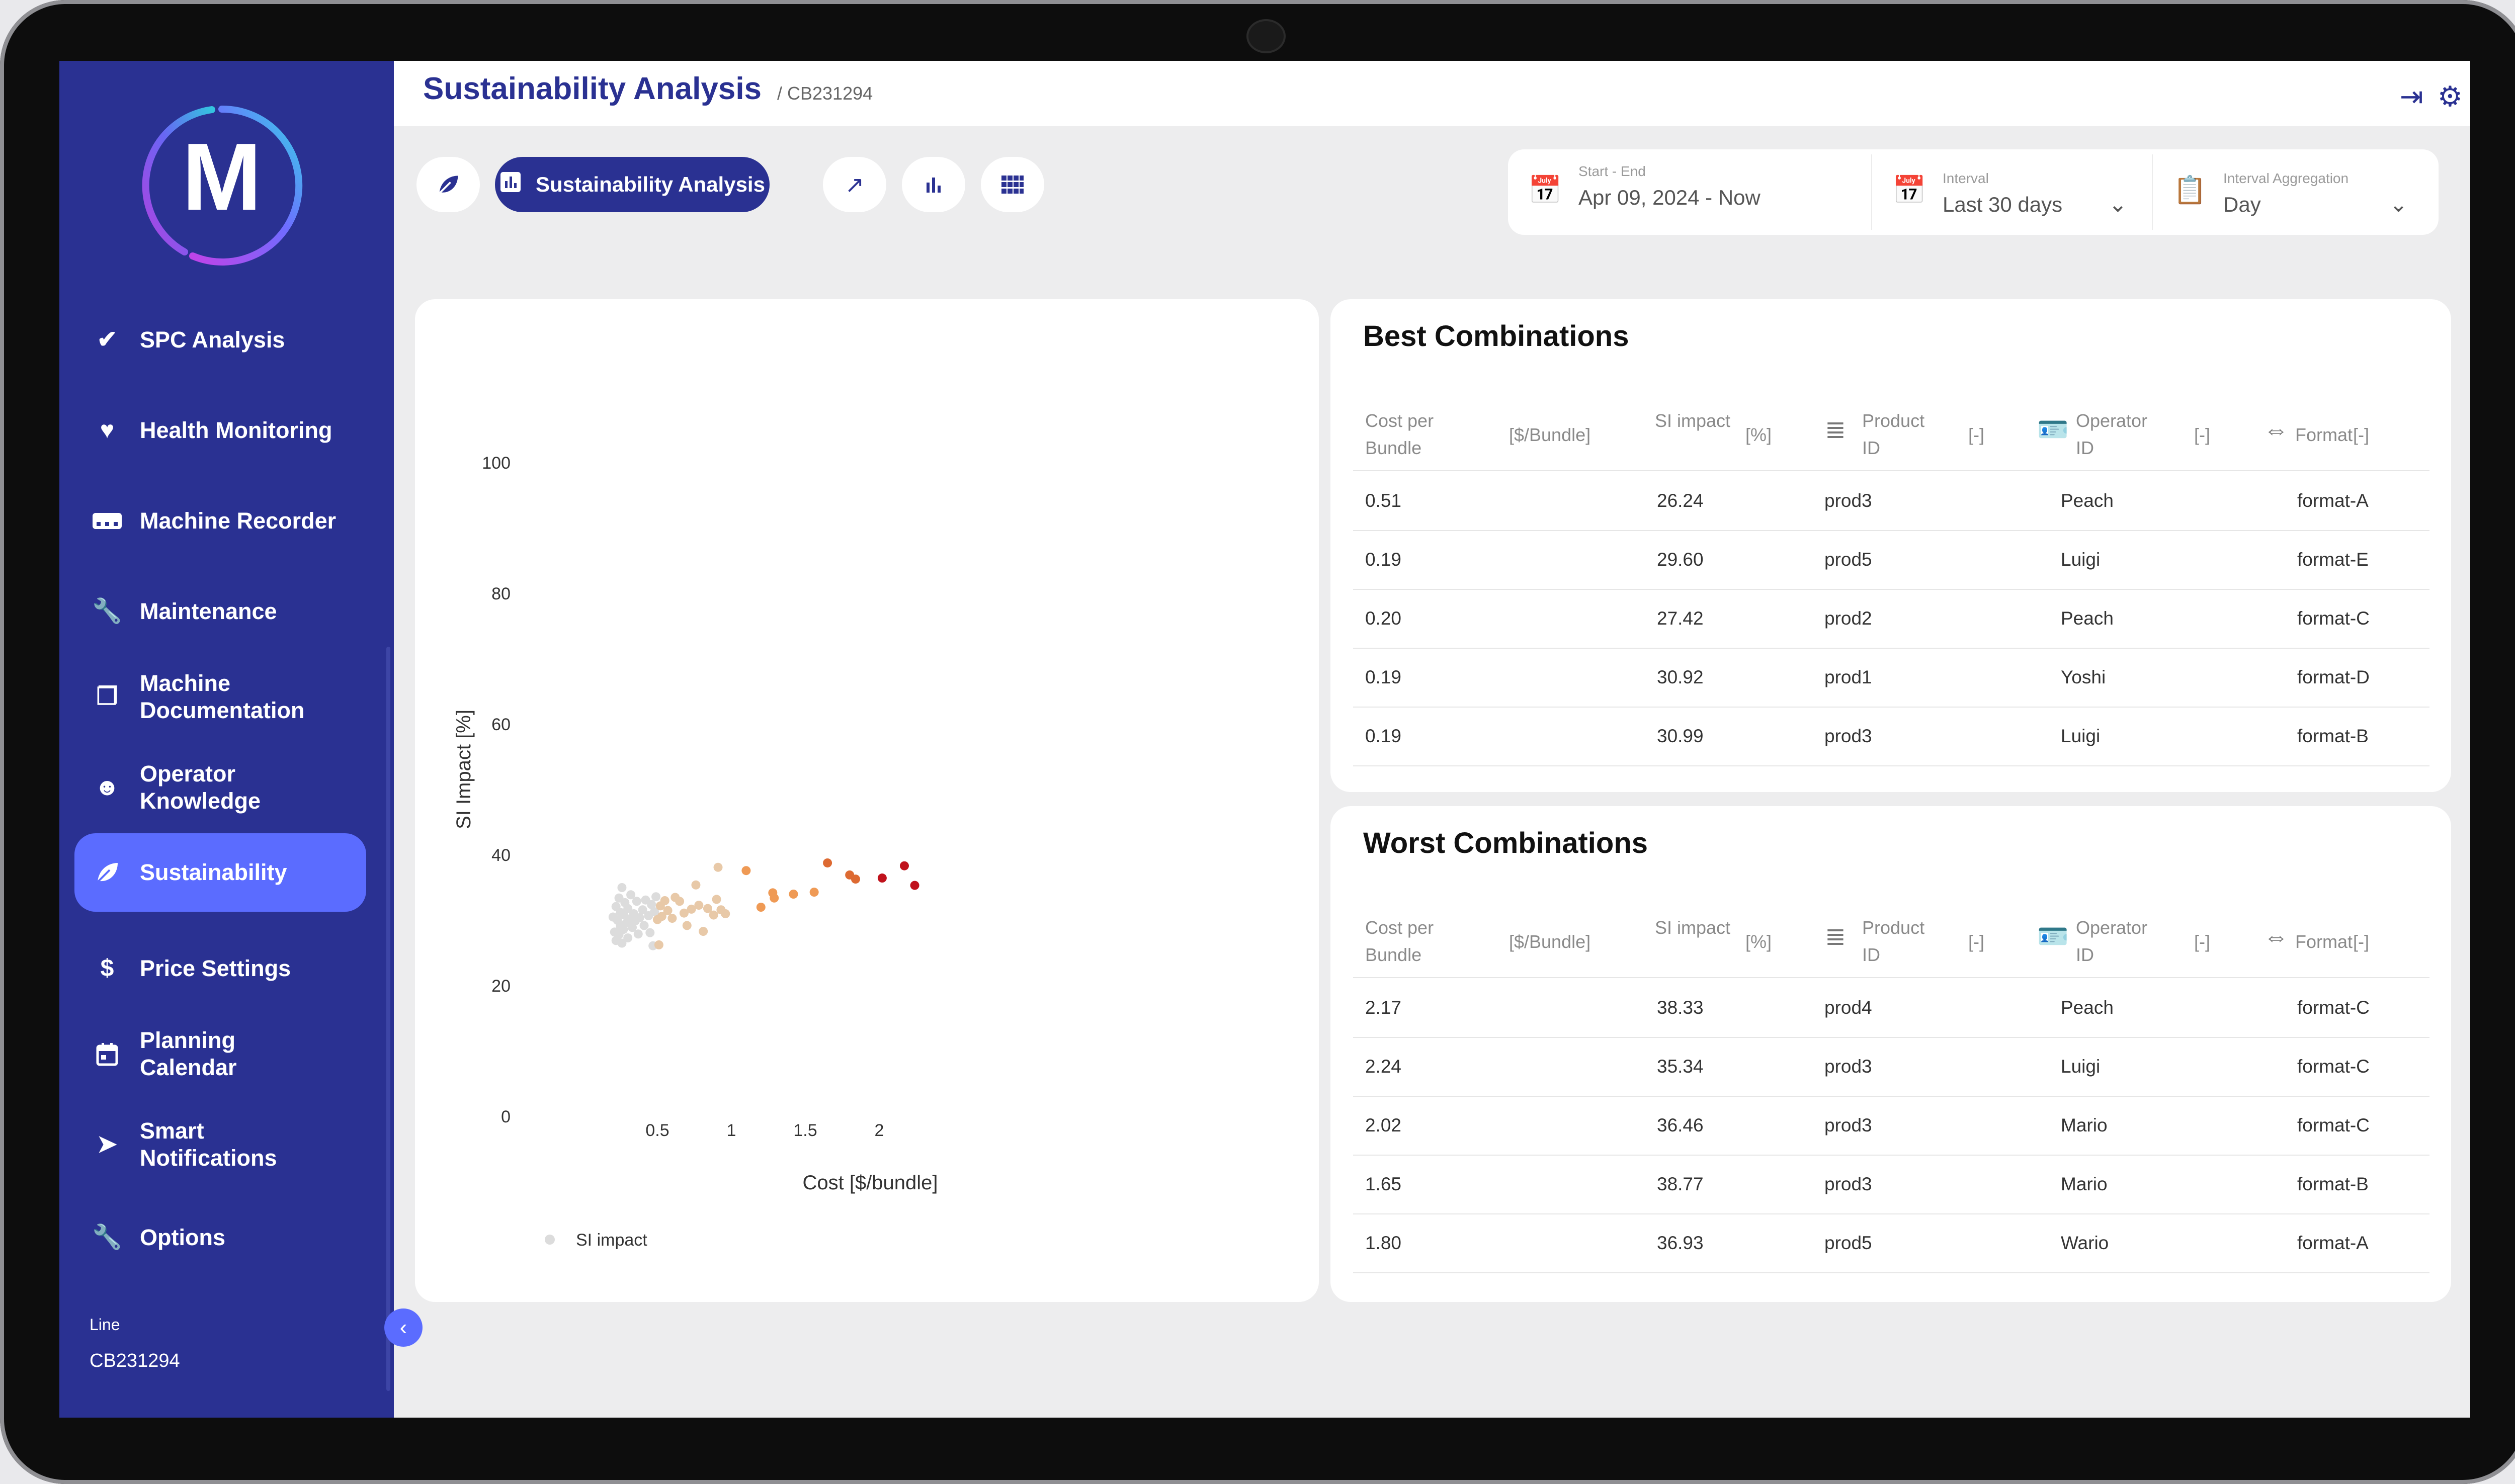 The width and height of the screenshot is (2515, 1484). Describe the element at coordinates (220, 1054) in the screenshot. I see `sidebar-item-planning-calendar: Planning Calendar` at that location.